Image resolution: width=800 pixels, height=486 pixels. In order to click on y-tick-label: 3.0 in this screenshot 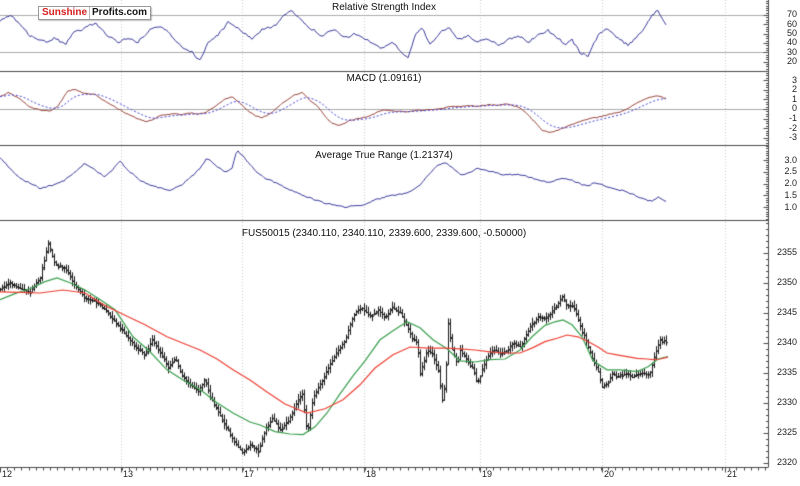, I will do `click(790, 159)`.